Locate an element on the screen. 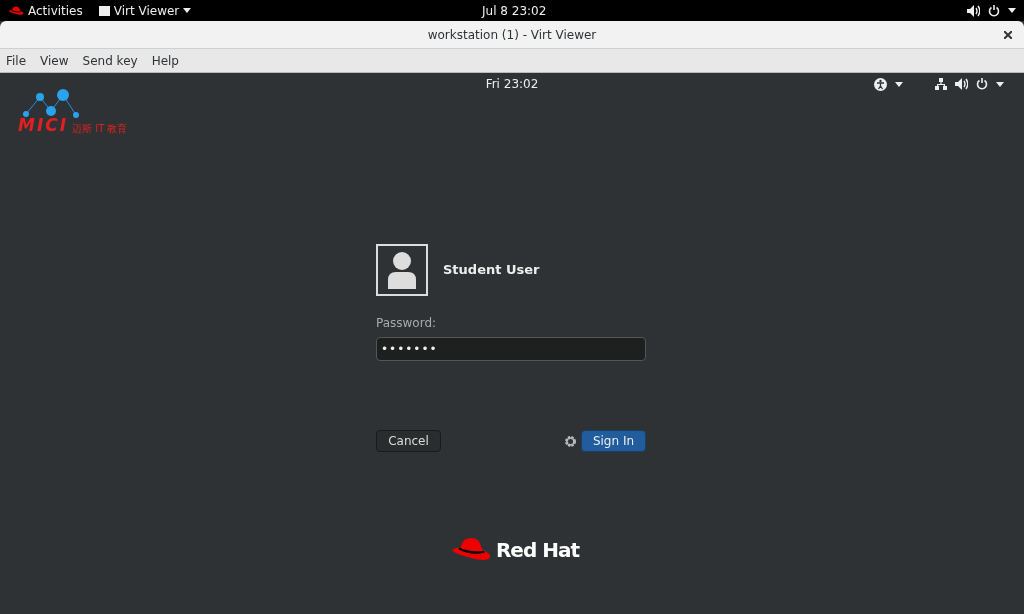  activities-button: Activities is located at coordinates (55, 10).